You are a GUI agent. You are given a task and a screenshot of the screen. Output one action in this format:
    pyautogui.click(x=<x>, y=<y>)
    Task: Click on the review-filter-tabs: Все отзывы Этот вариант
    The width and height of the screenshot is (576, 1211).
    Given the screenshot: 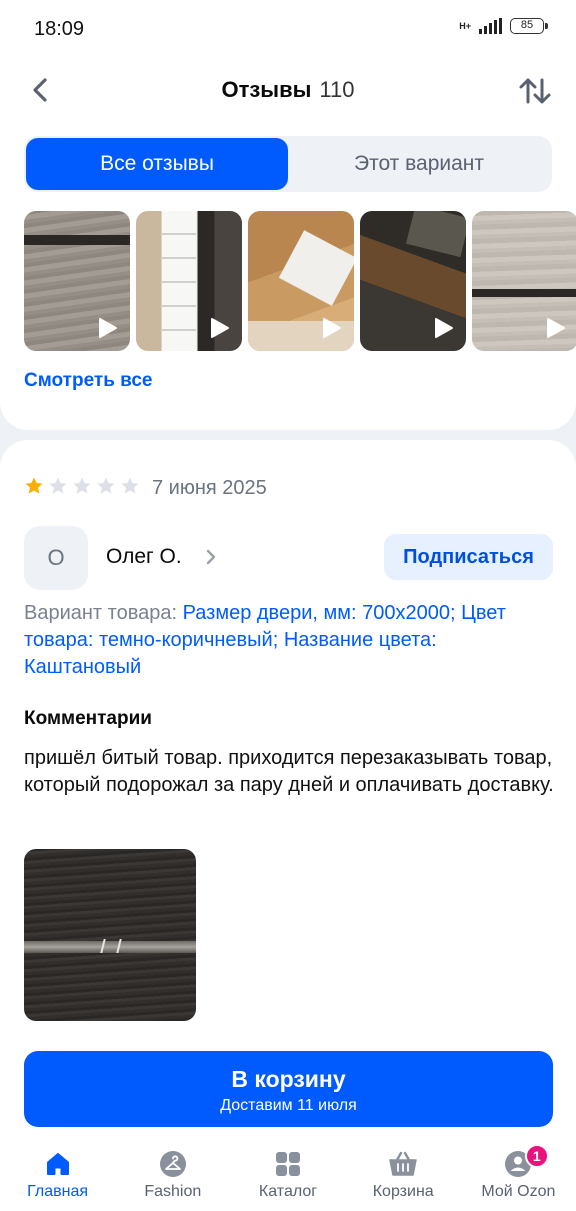 What is the action you would take?
    pyautogui.click(x=288, y=164)
    